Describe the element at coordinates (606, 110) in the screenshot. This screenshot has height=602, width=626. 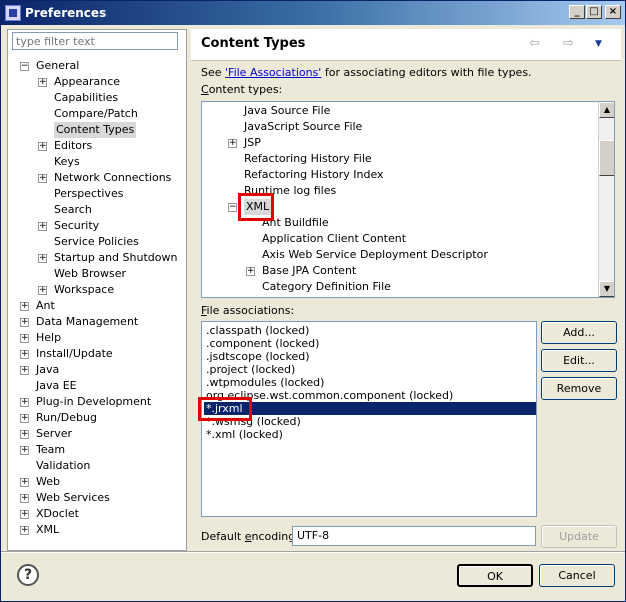
I see `scroll-up-arrow-icon: ▲` at that location.